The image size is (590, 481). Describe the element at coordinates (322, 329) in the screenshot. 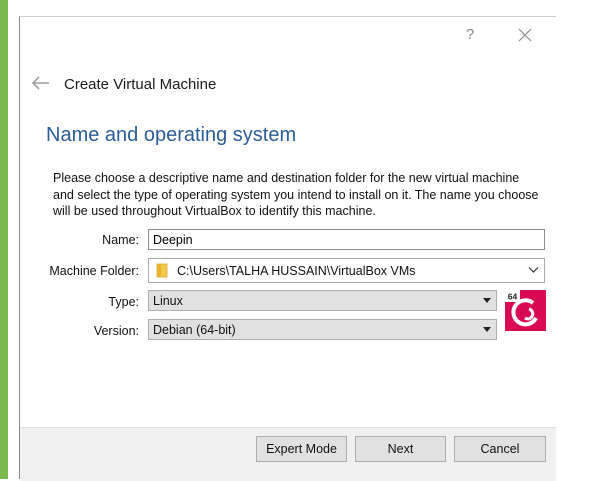

I see `version-select: Debian (64-bit)` at that location.